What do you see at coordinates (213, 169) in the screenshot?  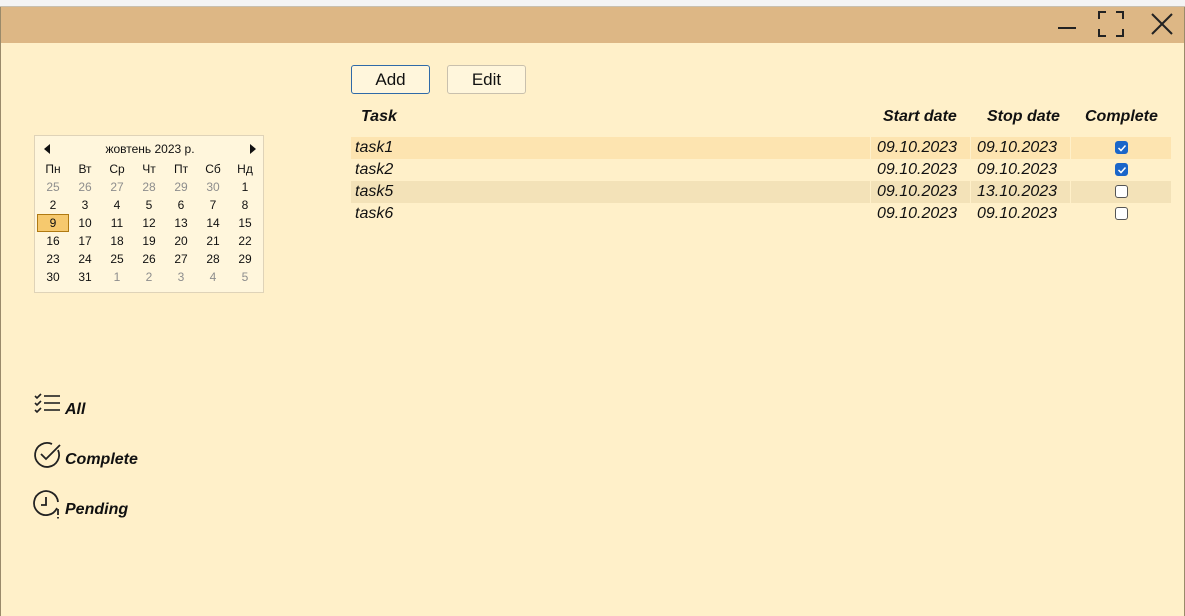 I see `calendar-weekday: Сб` at bounding box center [213, 169].